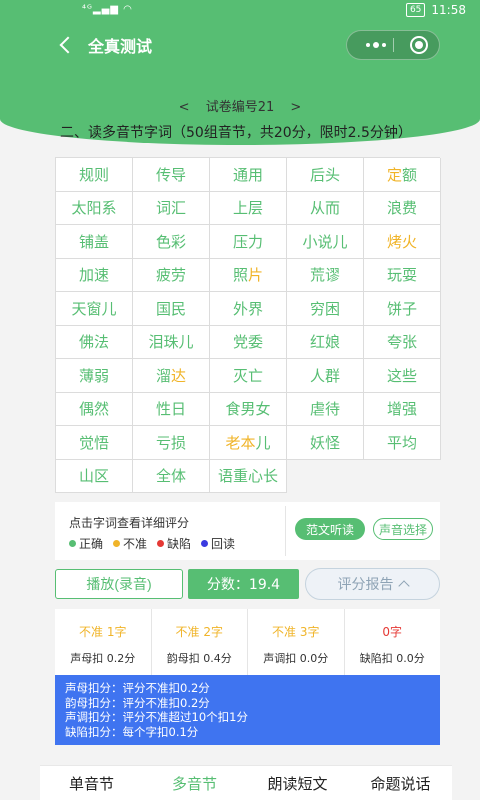 This screenshot has height=800, width=480. I want to click on word-cell: 食男女, so click(248, 409).